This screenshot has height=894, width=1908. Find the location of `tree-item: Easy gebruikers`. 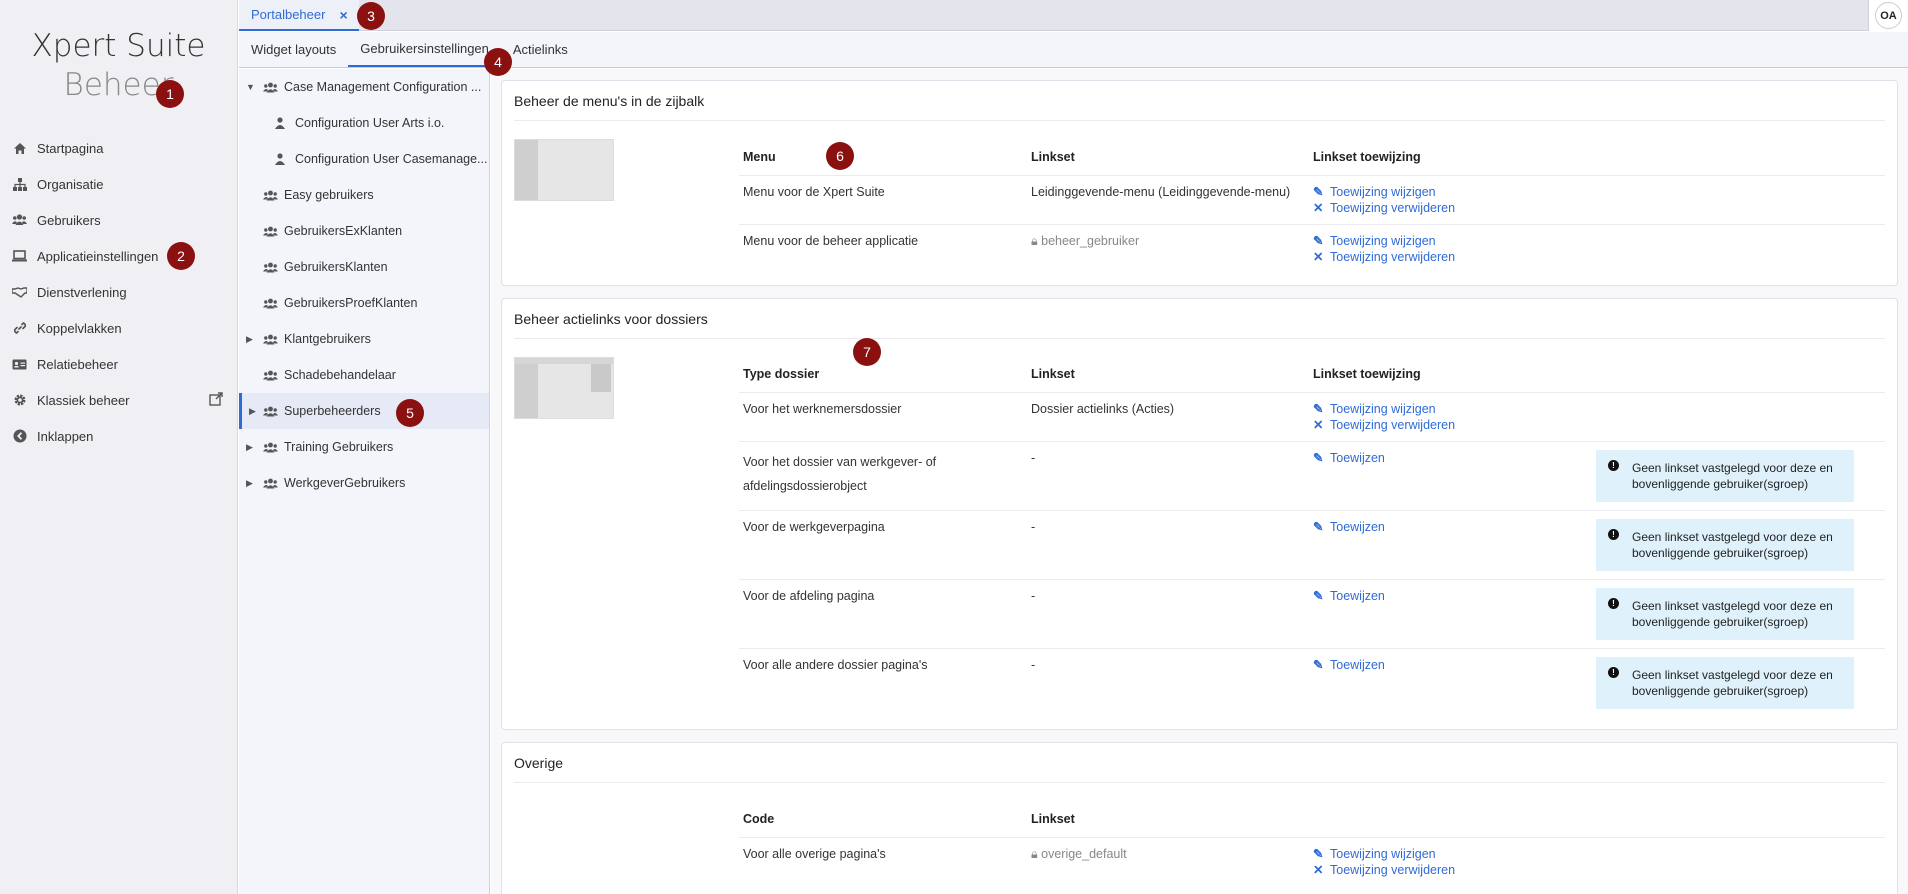

tree-item: Easy gebruikers is located at coordinates (364, 195).